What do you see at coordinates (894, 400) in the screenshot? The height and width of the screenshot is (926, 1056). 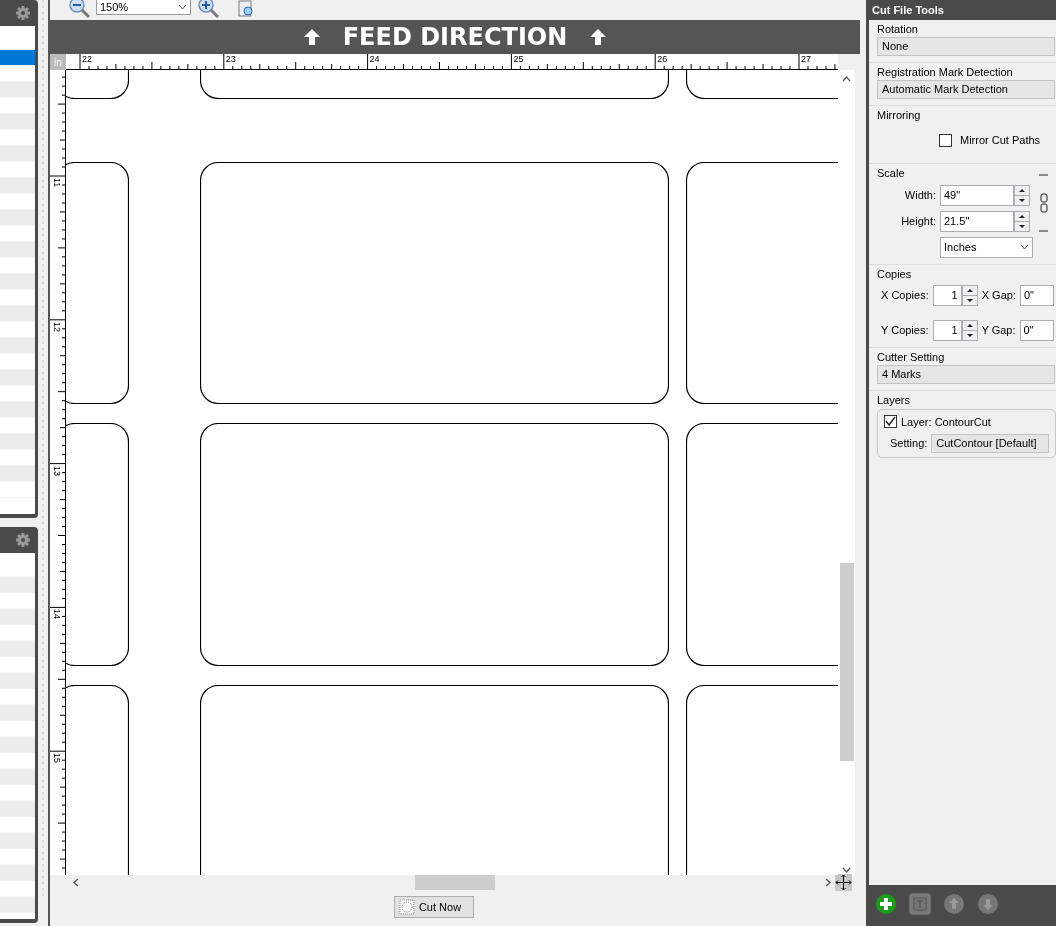 I see `group-label: Layers` at bounding box center [894, 400].